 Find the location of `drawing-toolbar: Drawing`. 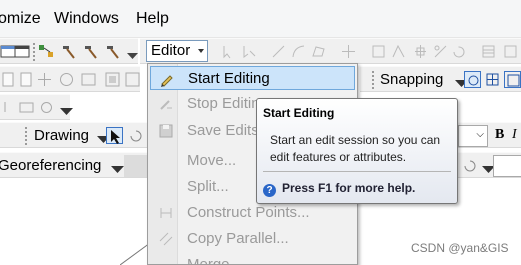

drawing-toolbar: Drawing is located at coordinates (73, 135).